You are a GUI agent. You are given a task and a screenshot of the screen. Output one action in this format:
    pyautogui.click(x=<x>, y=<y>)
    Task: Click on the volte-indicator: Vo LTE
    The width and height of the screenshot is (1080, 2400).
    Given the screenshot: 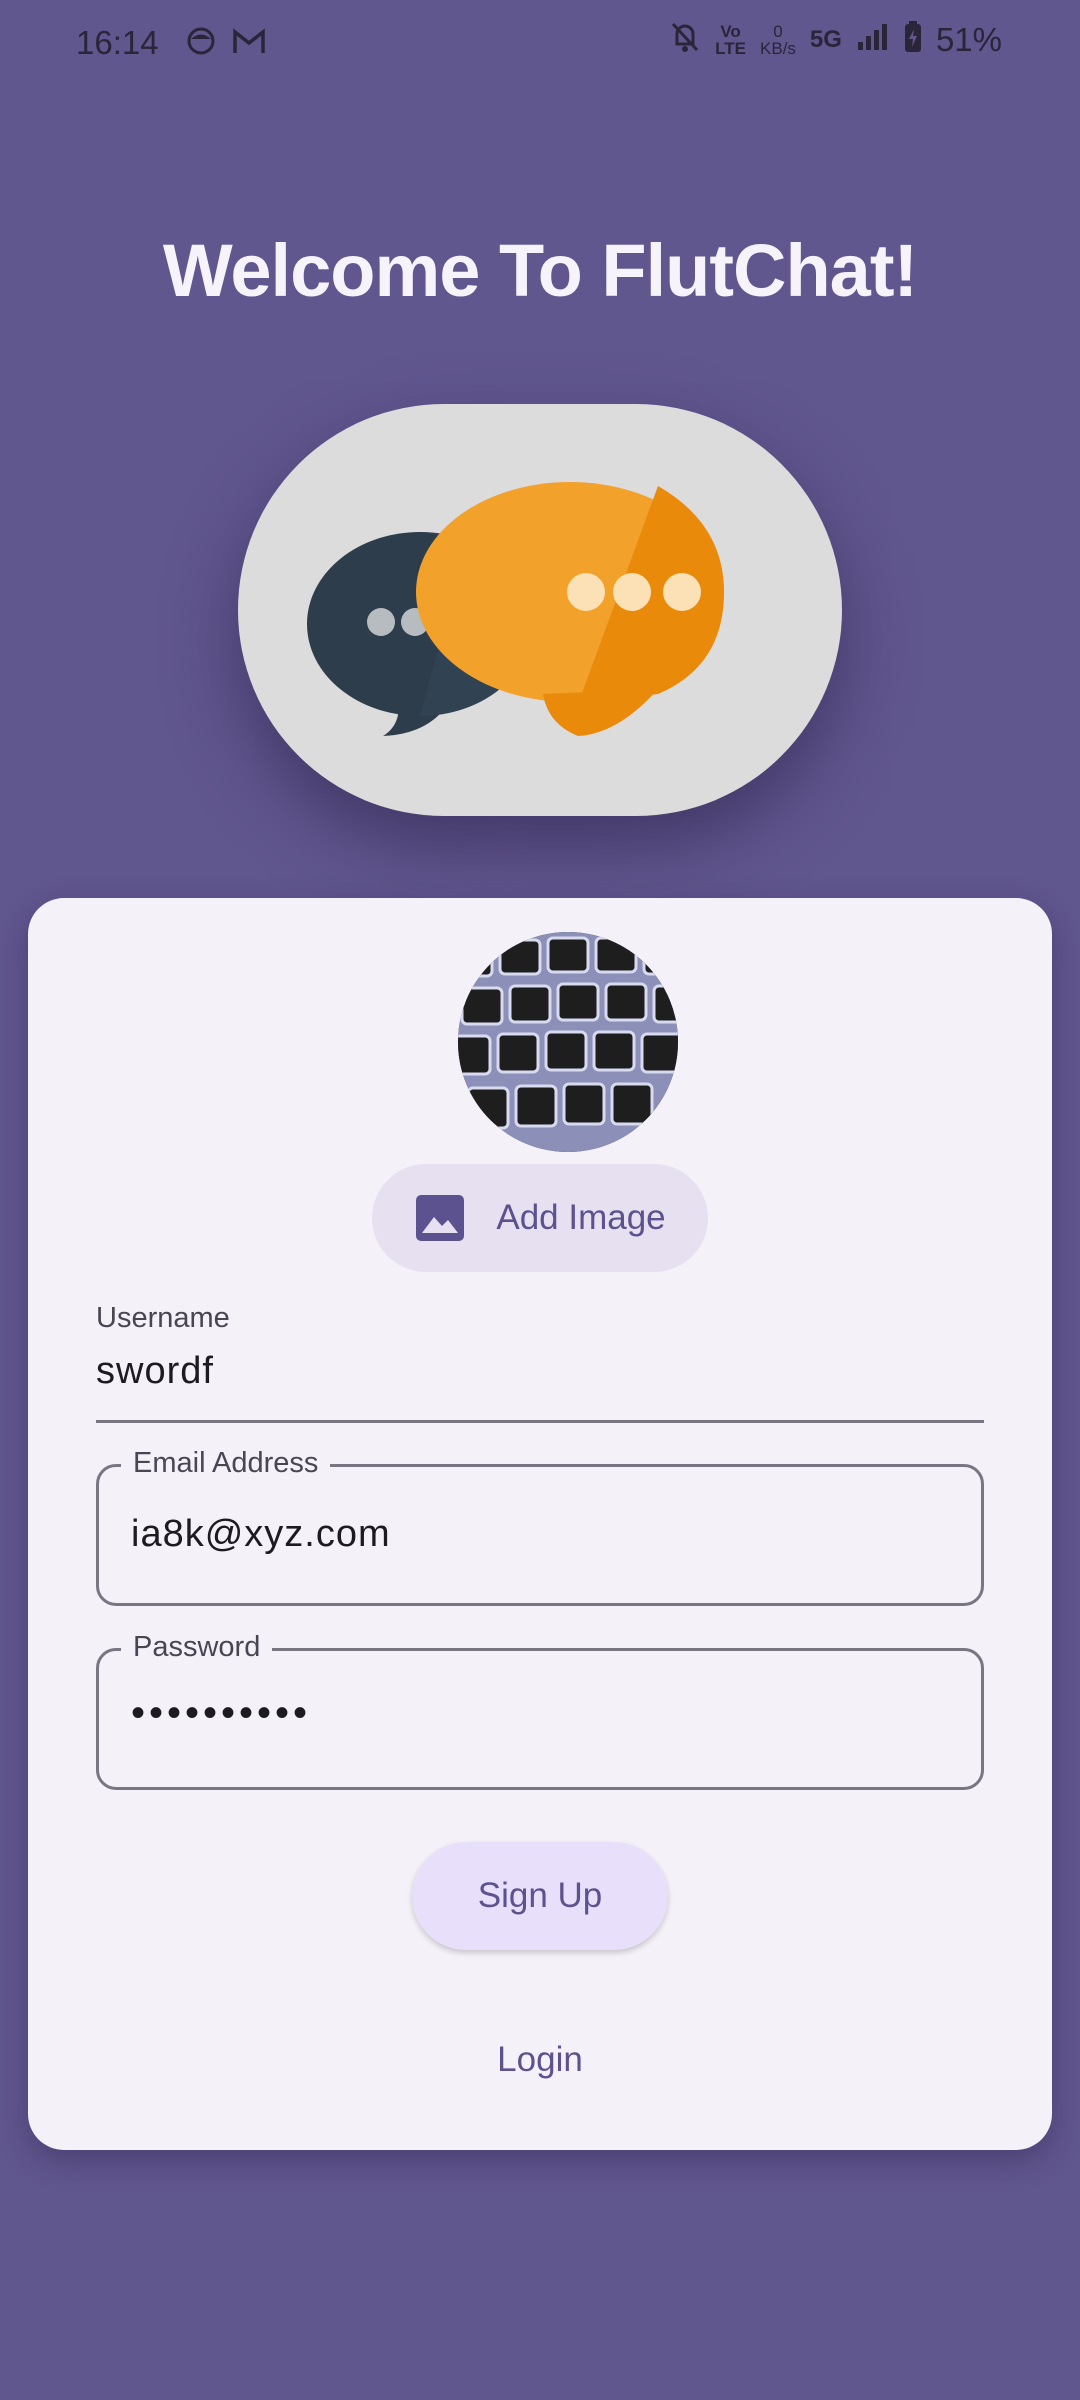 What is the action you would take?
    pyautogui.click(x=730, y=40)
    